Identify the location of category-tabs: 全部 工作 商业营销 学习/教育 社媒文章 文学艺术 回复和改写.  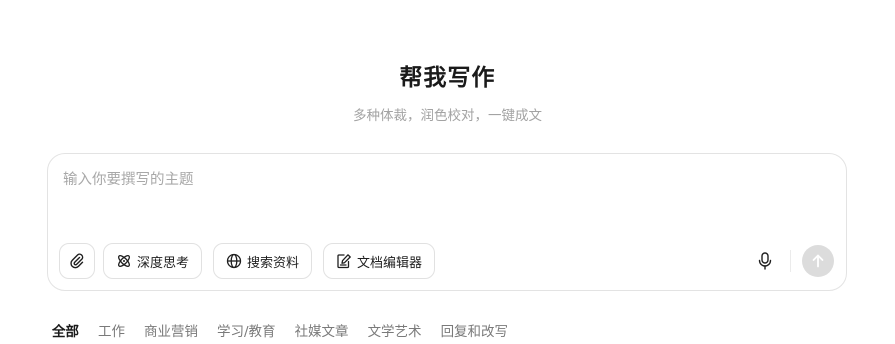
(289, 330).